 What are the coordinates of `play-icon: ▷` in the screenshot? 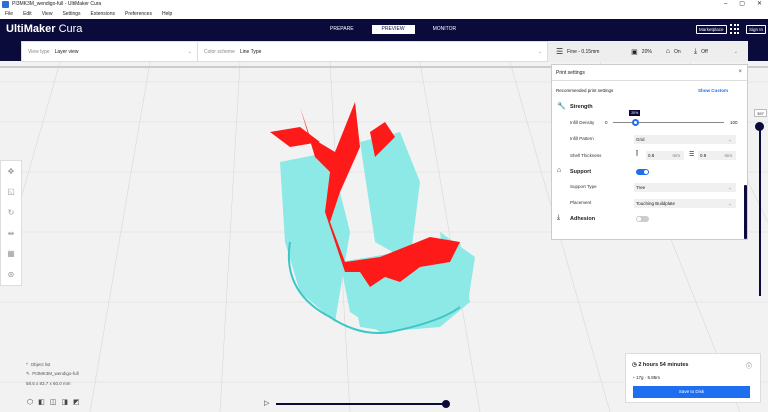 It's located at (266, 403).